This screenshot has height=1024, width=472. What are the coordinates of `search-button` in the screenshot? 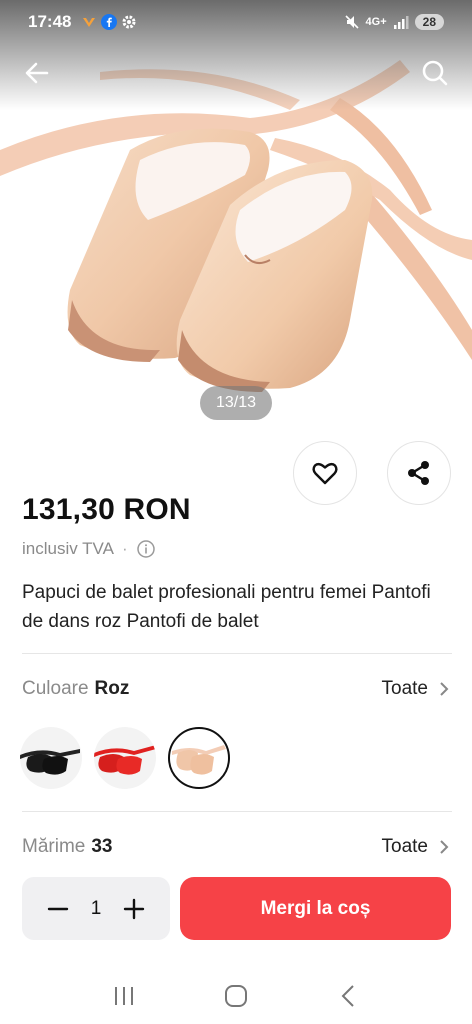 It's located at (435, 73).